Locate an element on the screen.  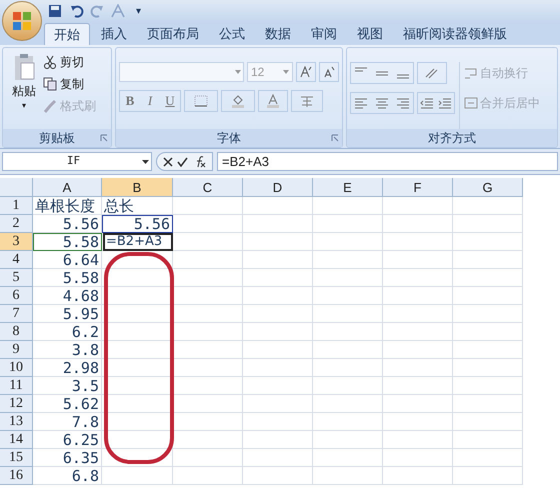
row-header: 4 is located at coordinates (16, 260).